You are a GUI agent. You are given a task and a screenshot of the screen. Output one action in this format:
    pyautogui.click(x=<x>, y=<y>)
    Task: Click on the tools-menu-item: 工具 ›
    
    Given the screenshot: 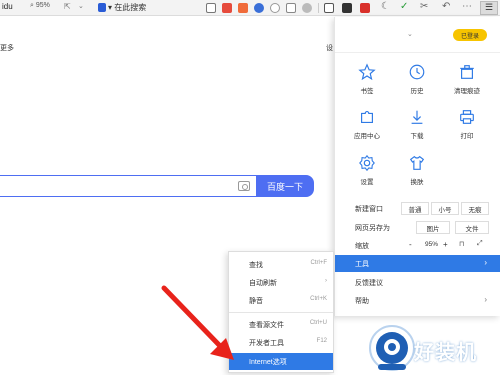 What is the action you would take?
    pyautogui.click(x=417, y=263)
    